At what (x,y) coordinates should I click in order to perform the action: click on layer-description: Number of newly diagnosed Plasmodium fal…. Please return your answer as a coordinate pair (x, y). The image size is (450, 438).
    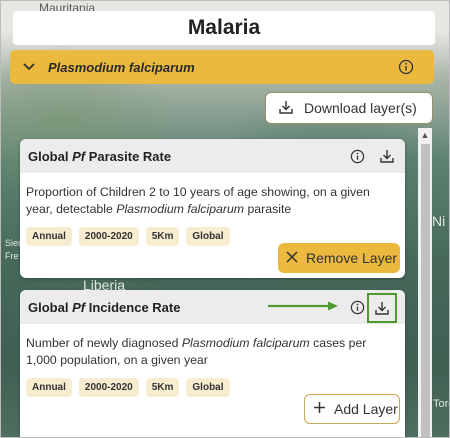
    Looking at the image, I should click on (196, 351).